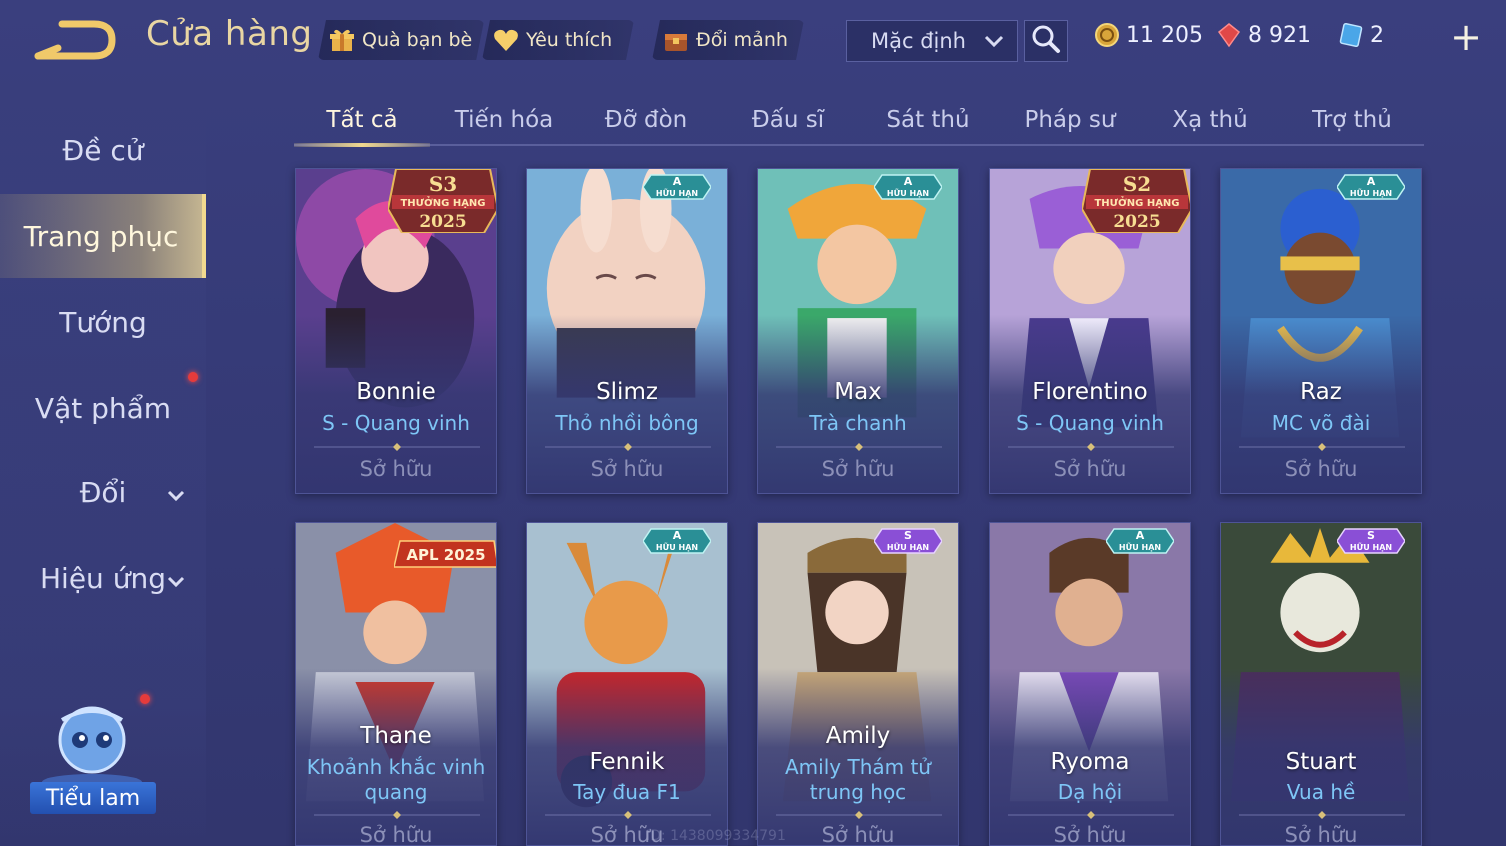 The width and height of the screenshot is (1506, 846). I want to click on tab-fighter: Đấu sĩ, so click(788, 120).